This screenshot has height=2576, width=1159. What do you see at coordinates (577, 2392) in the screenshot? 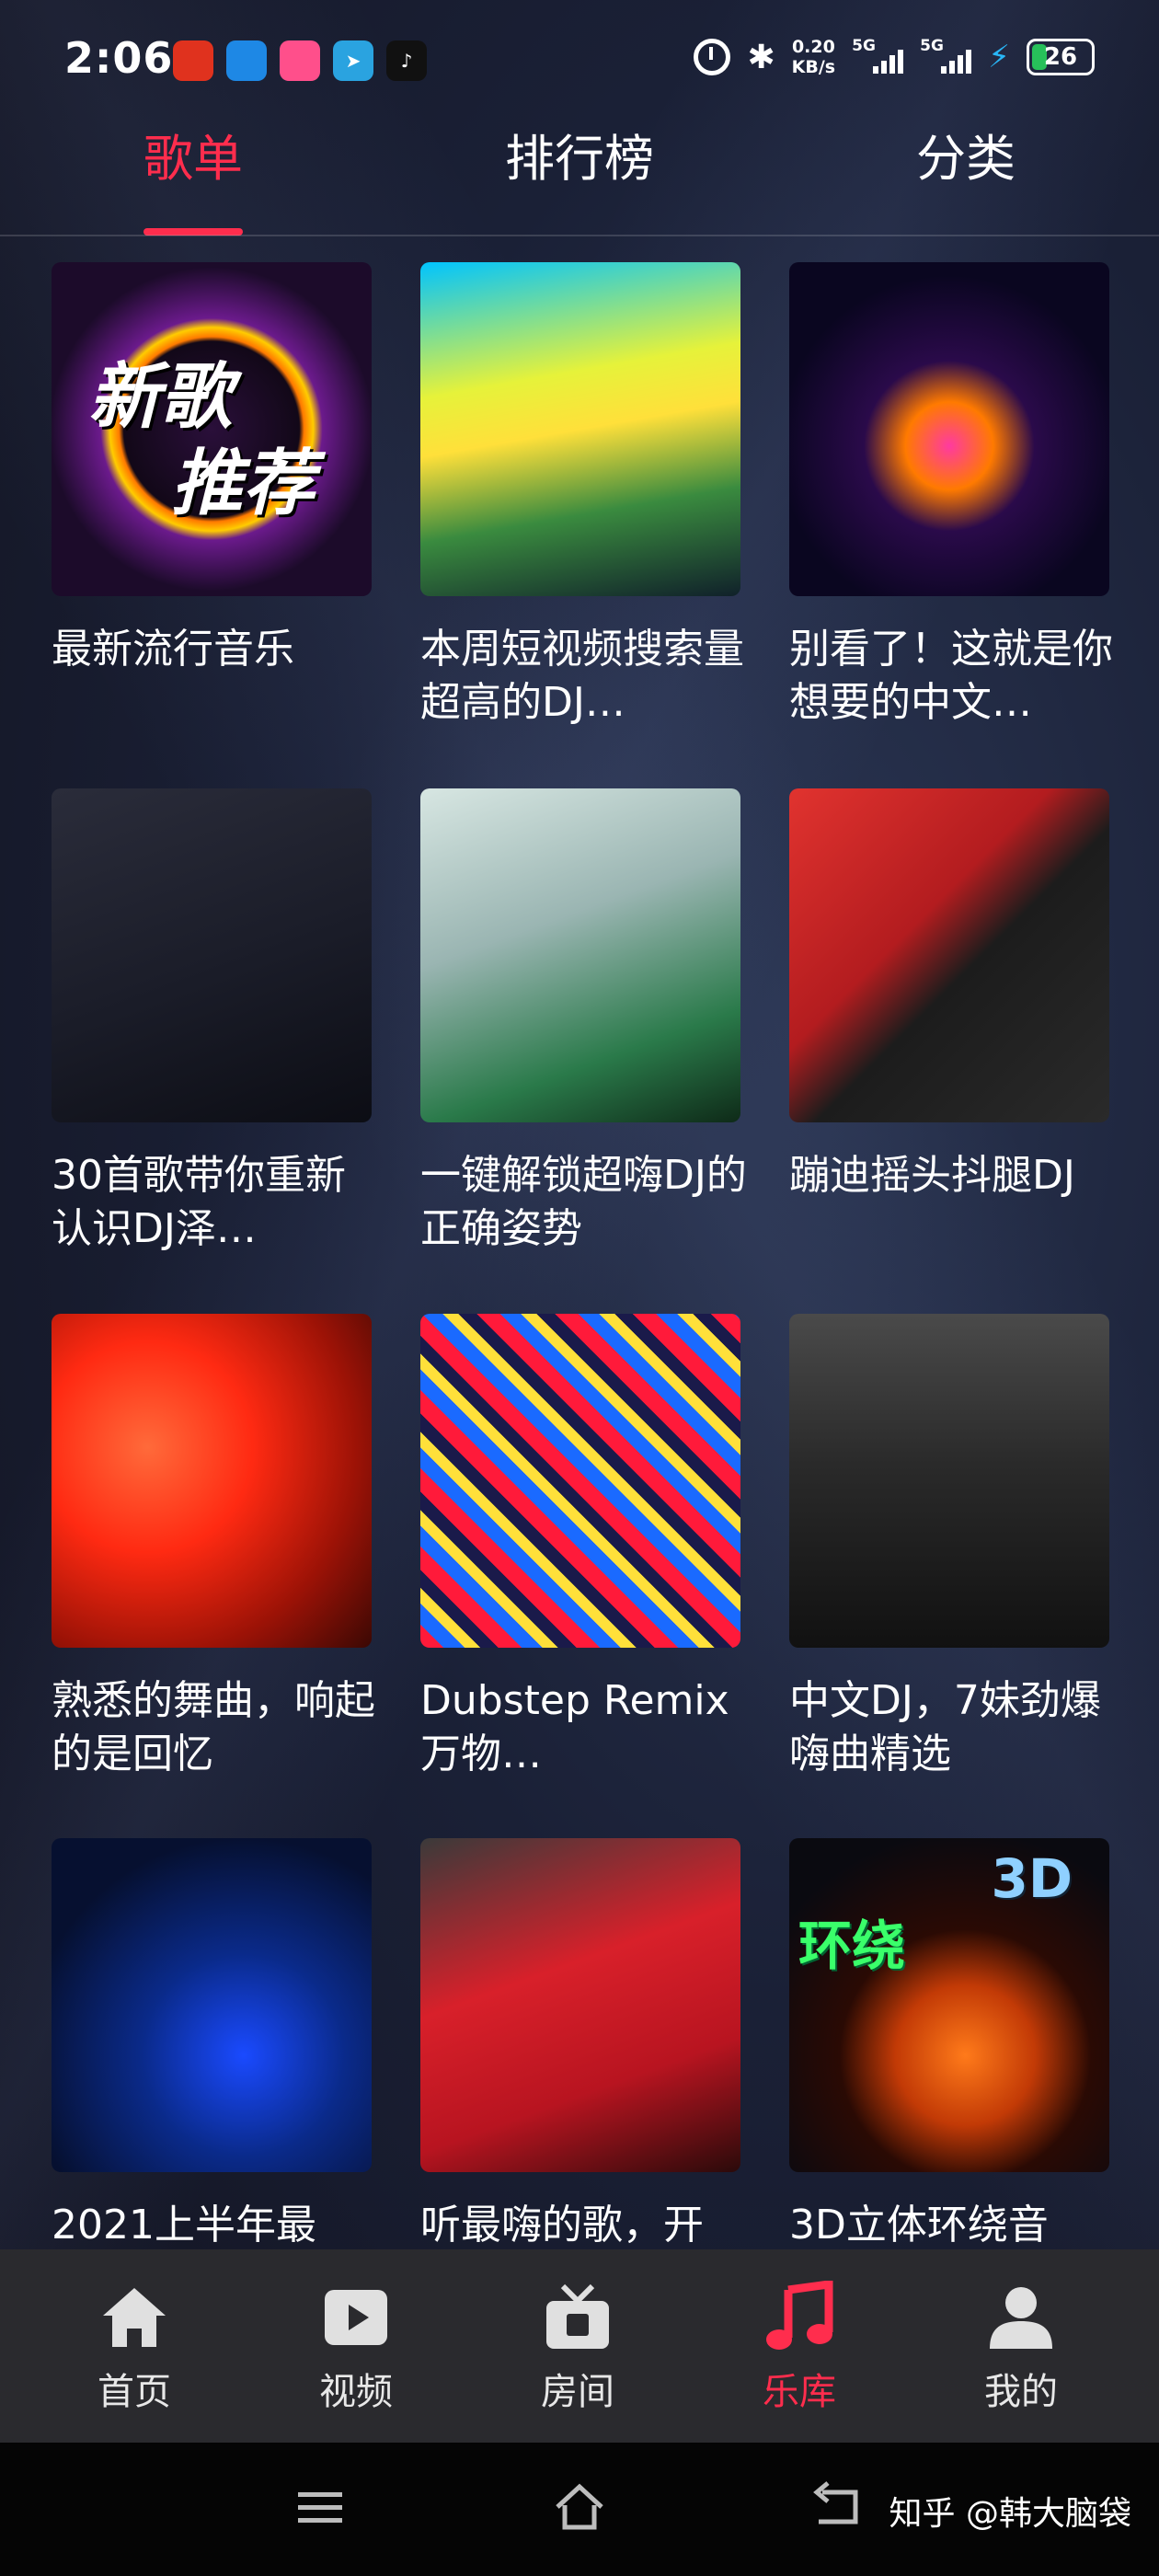
I see `nav-label: 房间` at bounding box center [577, 2392].